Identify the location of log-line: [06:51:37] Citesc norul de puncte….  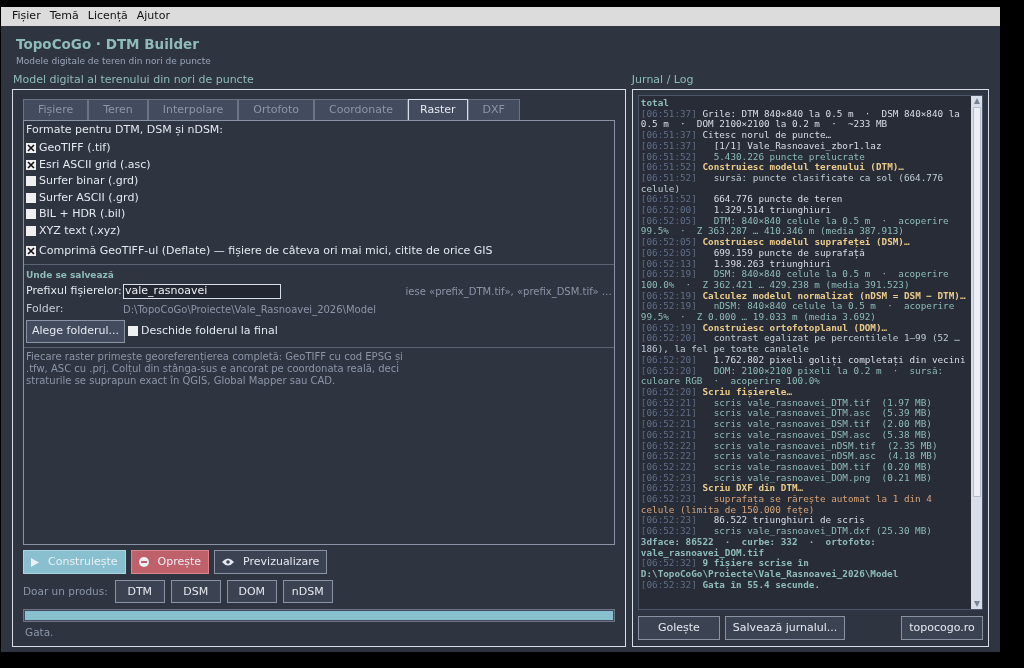
(736, 135).